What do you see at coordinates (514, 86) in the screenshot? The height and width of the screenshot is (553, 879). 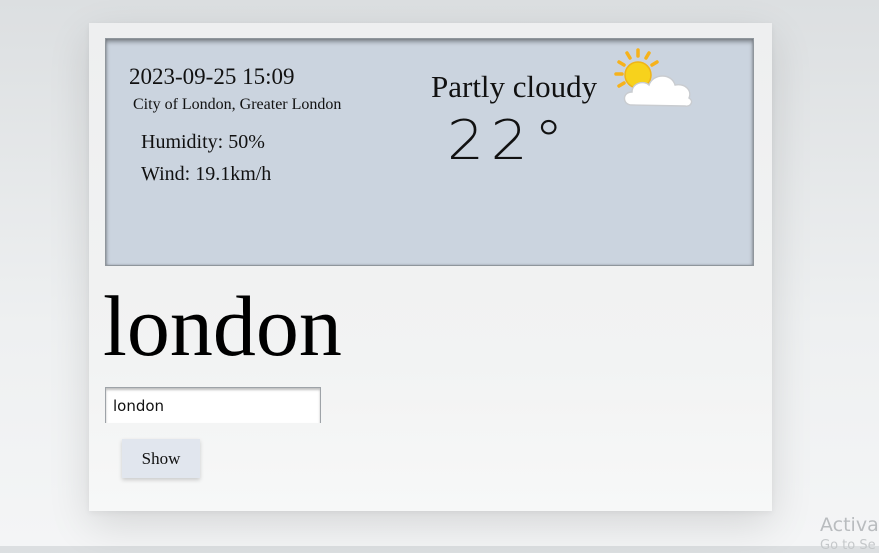 I see `weather-condition: Partly cloudy` at bounding box center [514, 86].